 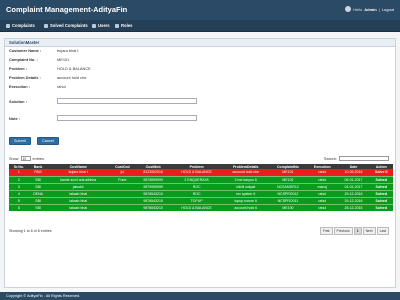 What do you see at coordinates (25, 50) in the screenshot?
I see `customer-name-label: Customer Name :` at bounding box center [25, 50].